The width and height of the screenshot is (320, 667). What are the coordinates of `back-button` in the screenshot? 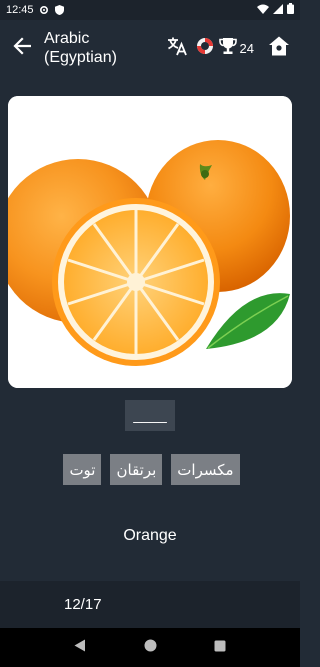 It's located at (22, 48).